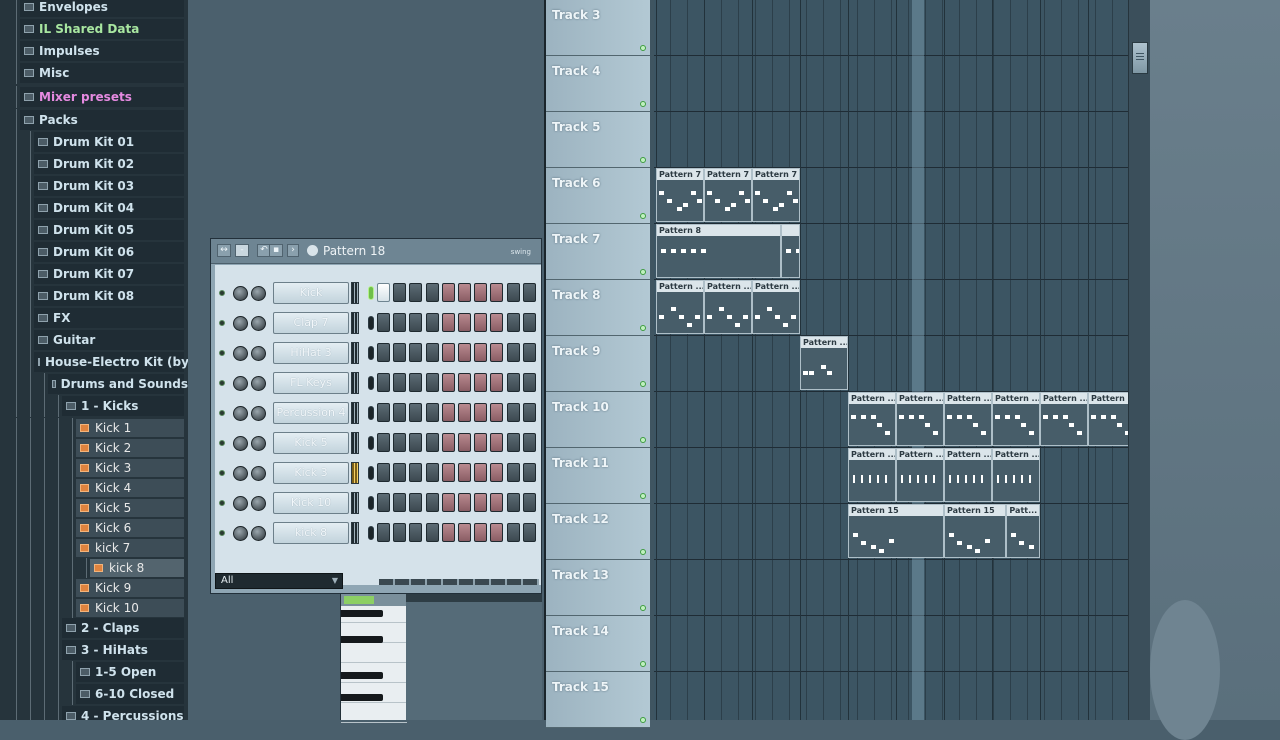  I want to click on sample-item: Kick 2, so click(94, 448).